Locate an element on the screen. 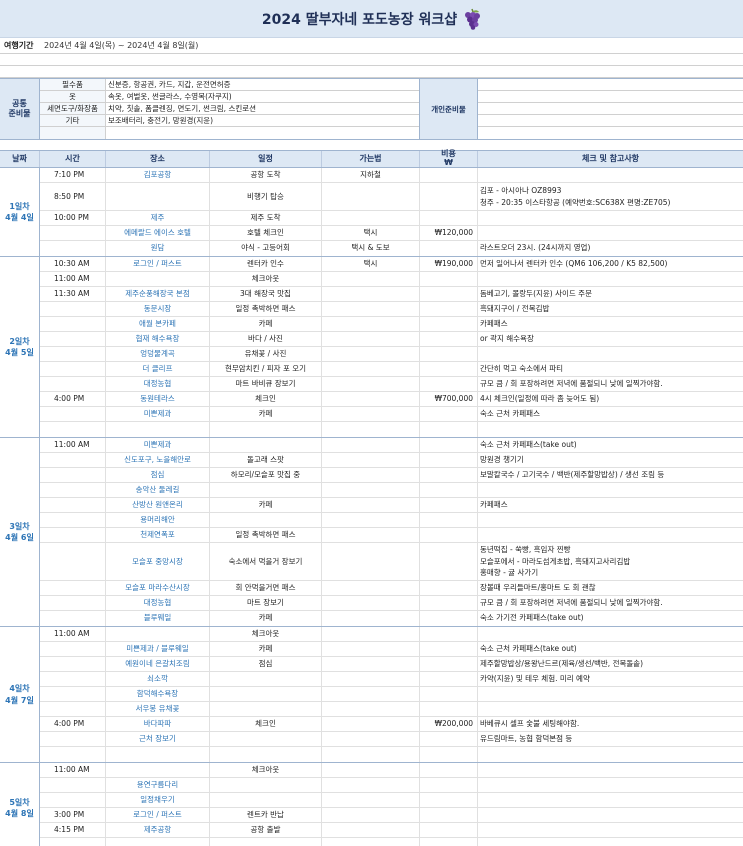  schedule-cell: 렌터카 인수 is located at coordinates (266, 264).